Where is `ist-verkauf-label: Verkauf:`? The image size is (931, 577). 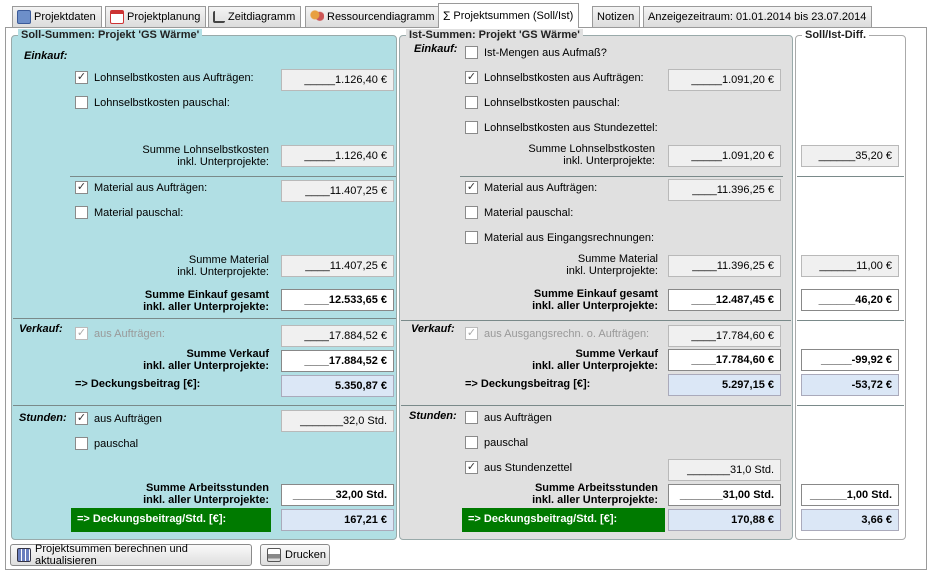
ist-verkauf-label: Verkauf: is located at coordinates (433, 329).